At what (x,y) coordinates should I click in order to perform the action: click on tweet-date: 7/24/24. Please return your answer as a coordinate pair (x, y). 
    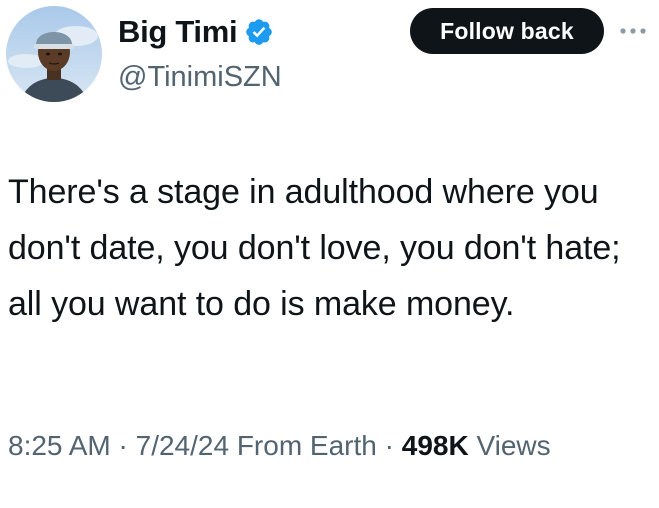
    Looking at the image, I should click on (182, 445).